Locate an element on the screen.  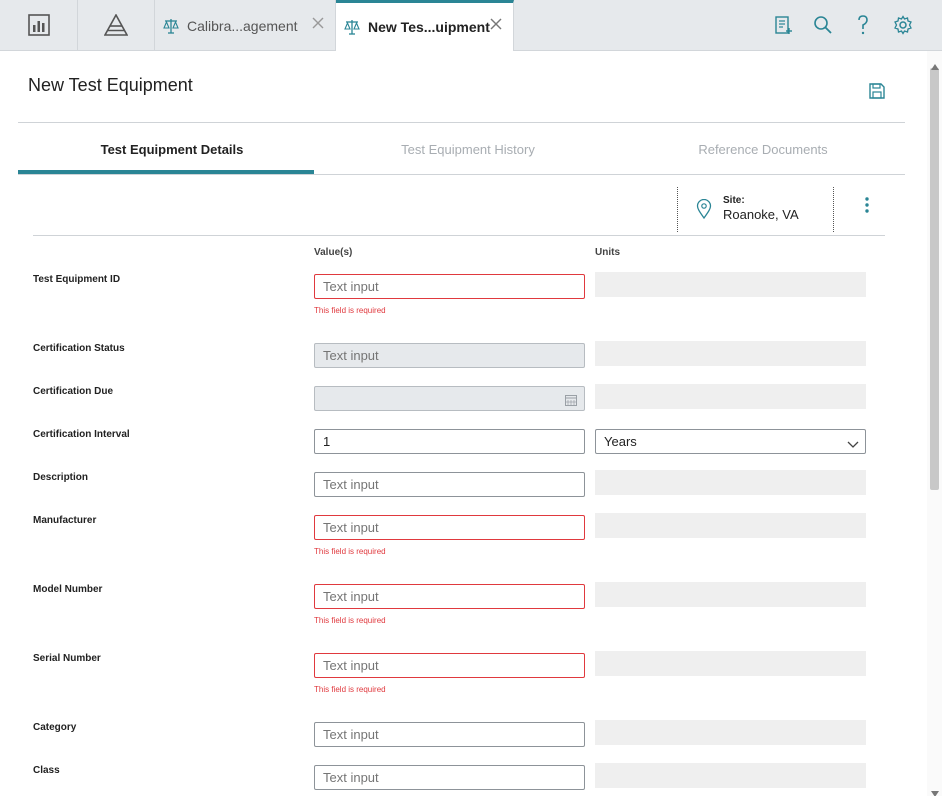
top-tab-bar: Calibra...agement New Tes...uipment is located at coordinates (471, 25).